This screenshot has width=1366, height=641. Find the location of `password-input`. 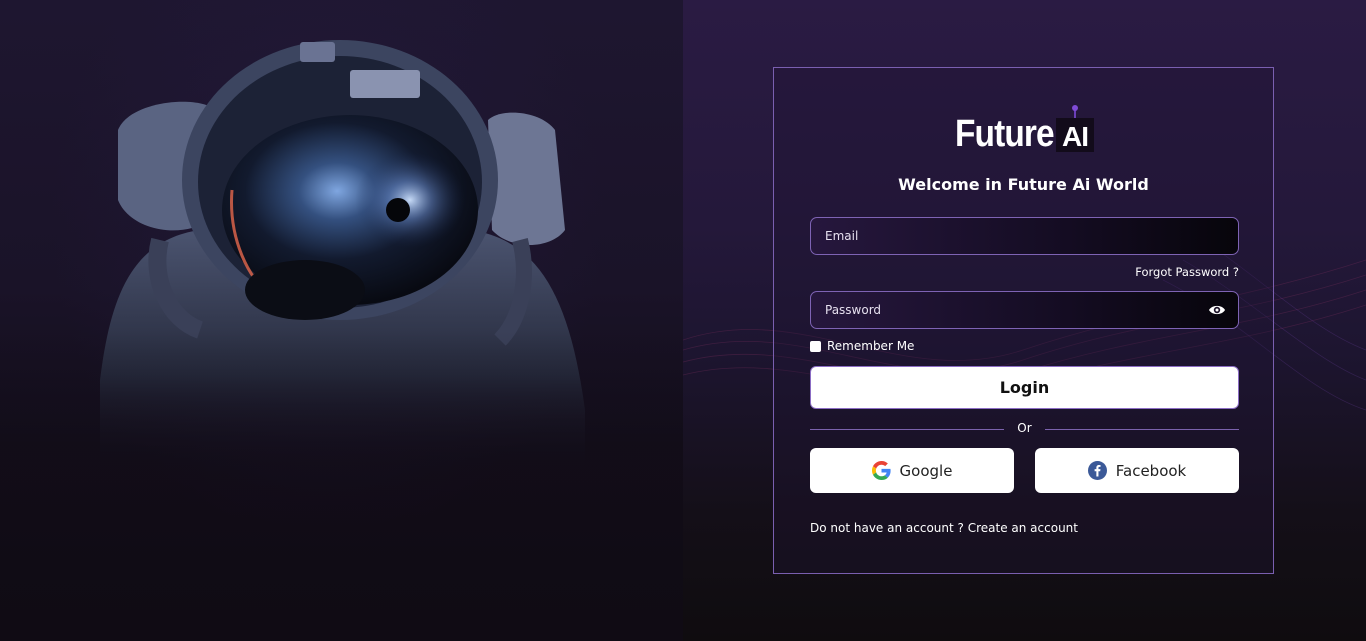

password-input is located at coordinates (1024, 310).